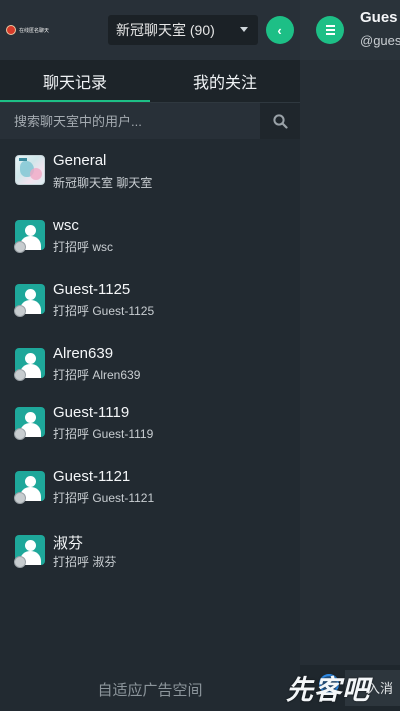  I want to click on ad-space: 自适应广告空间, so click(150, 690).